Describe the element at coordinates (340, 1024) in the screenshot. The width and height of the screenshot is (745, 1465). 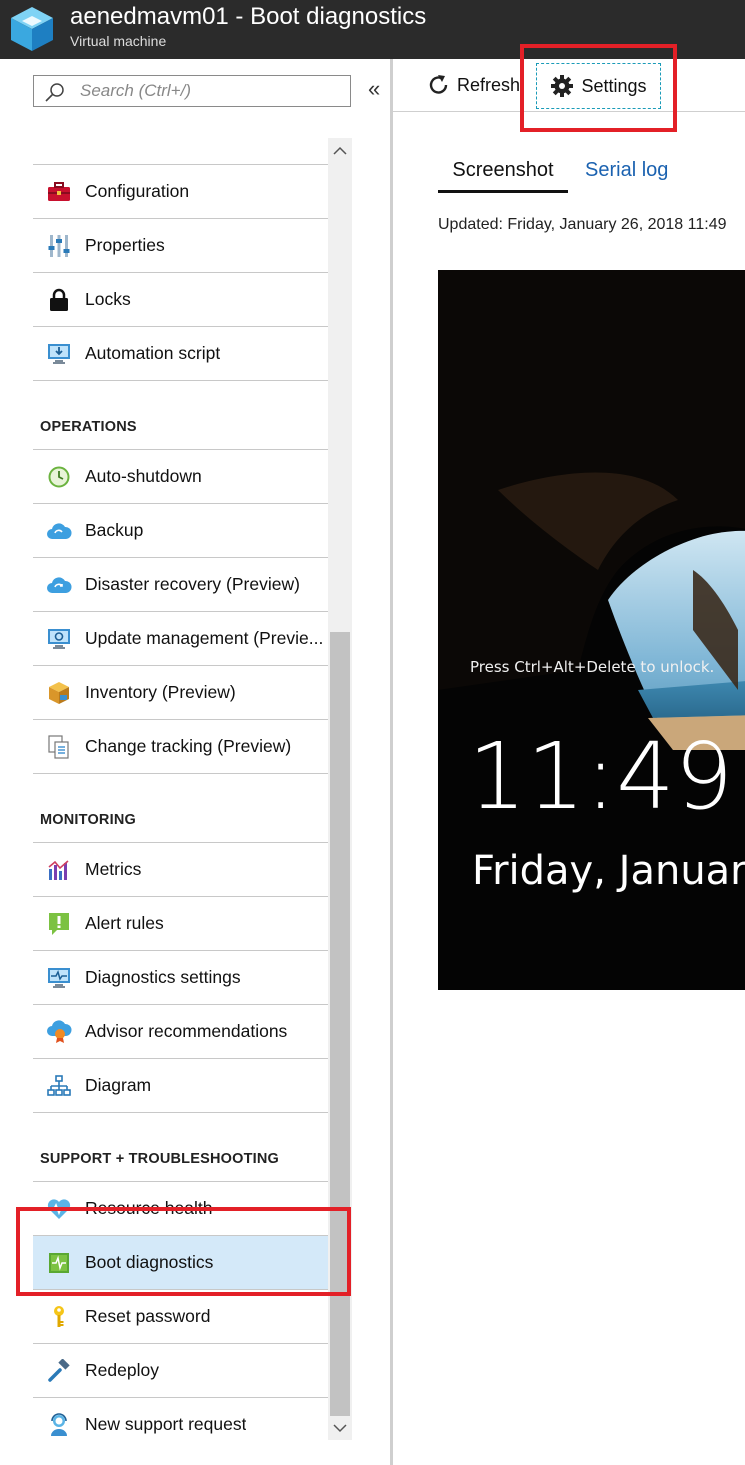
I see `scrollbar-thumb` at that location.